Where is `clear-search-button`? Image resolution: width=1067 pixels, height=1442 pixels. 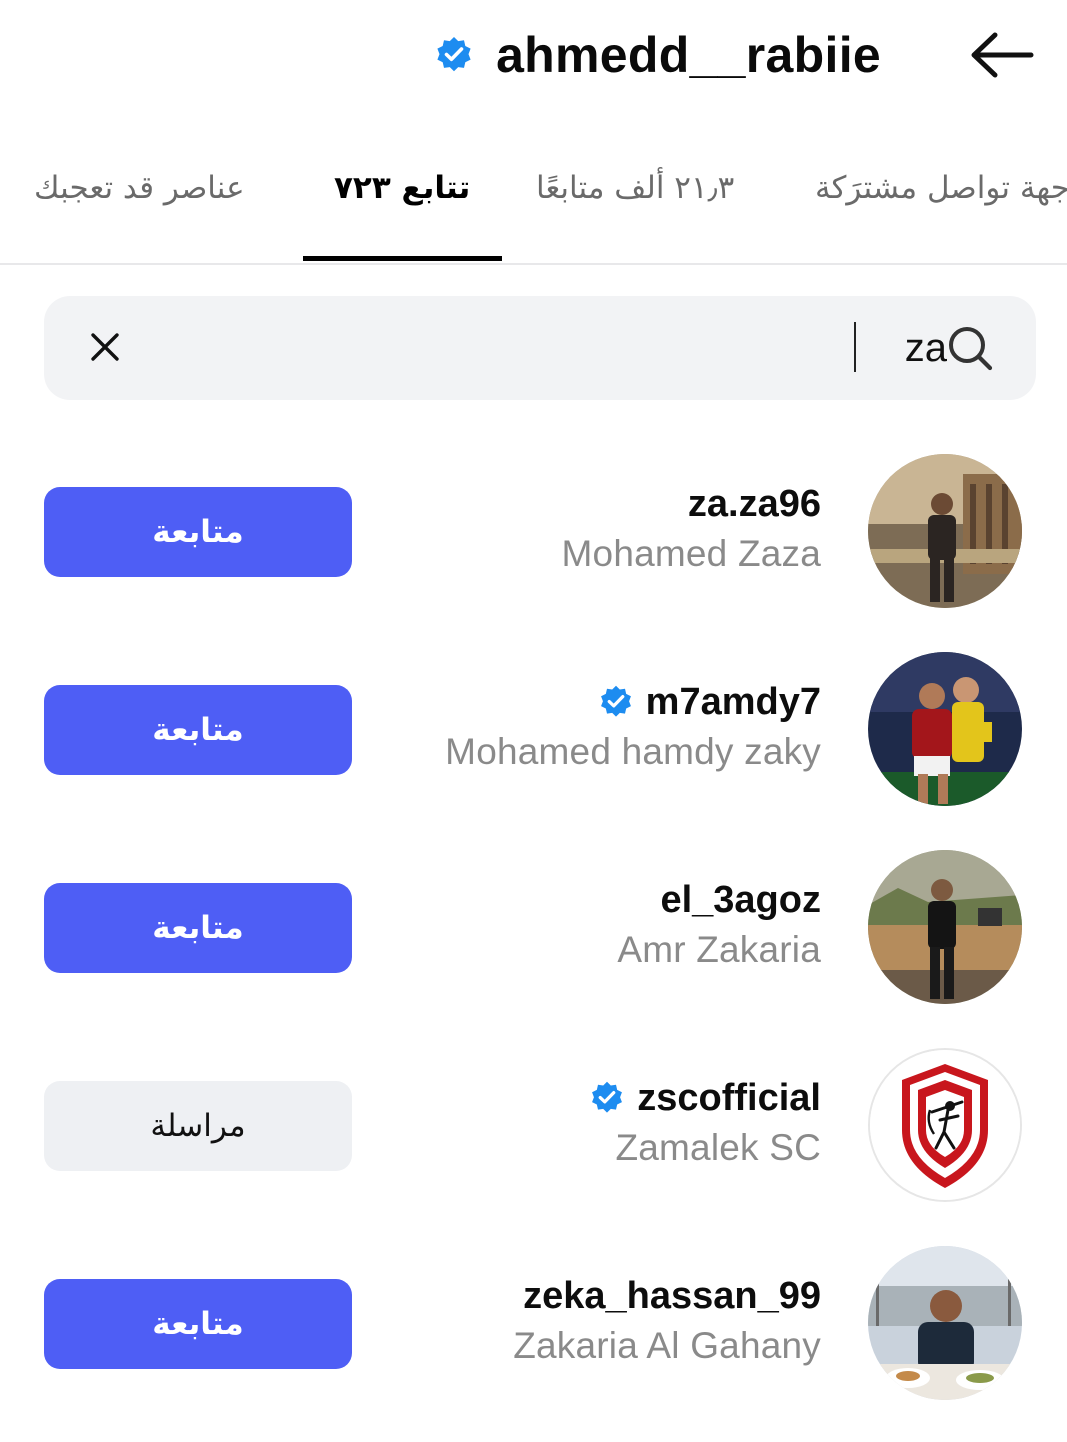
clear-search-button is located at coordinates (105, 347).